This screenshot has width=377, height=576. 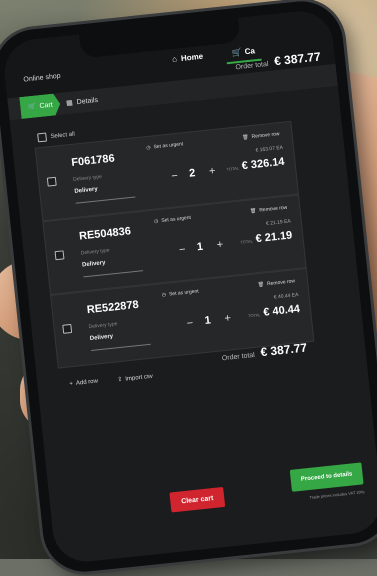 I want to click on details-icon: ▦, so click(x=69, y=103).